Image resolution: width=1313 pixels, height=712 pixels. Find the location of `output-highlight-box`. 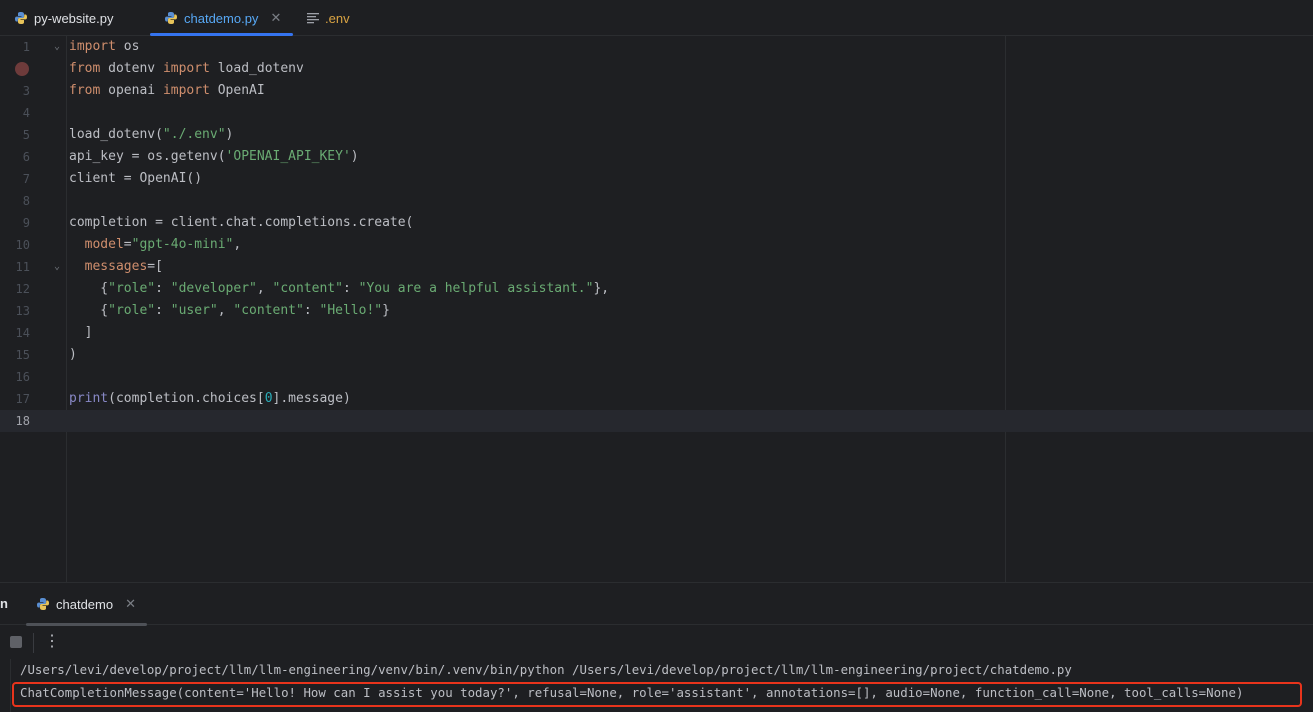

output-highlight-box is located at coordinates (657, 694).